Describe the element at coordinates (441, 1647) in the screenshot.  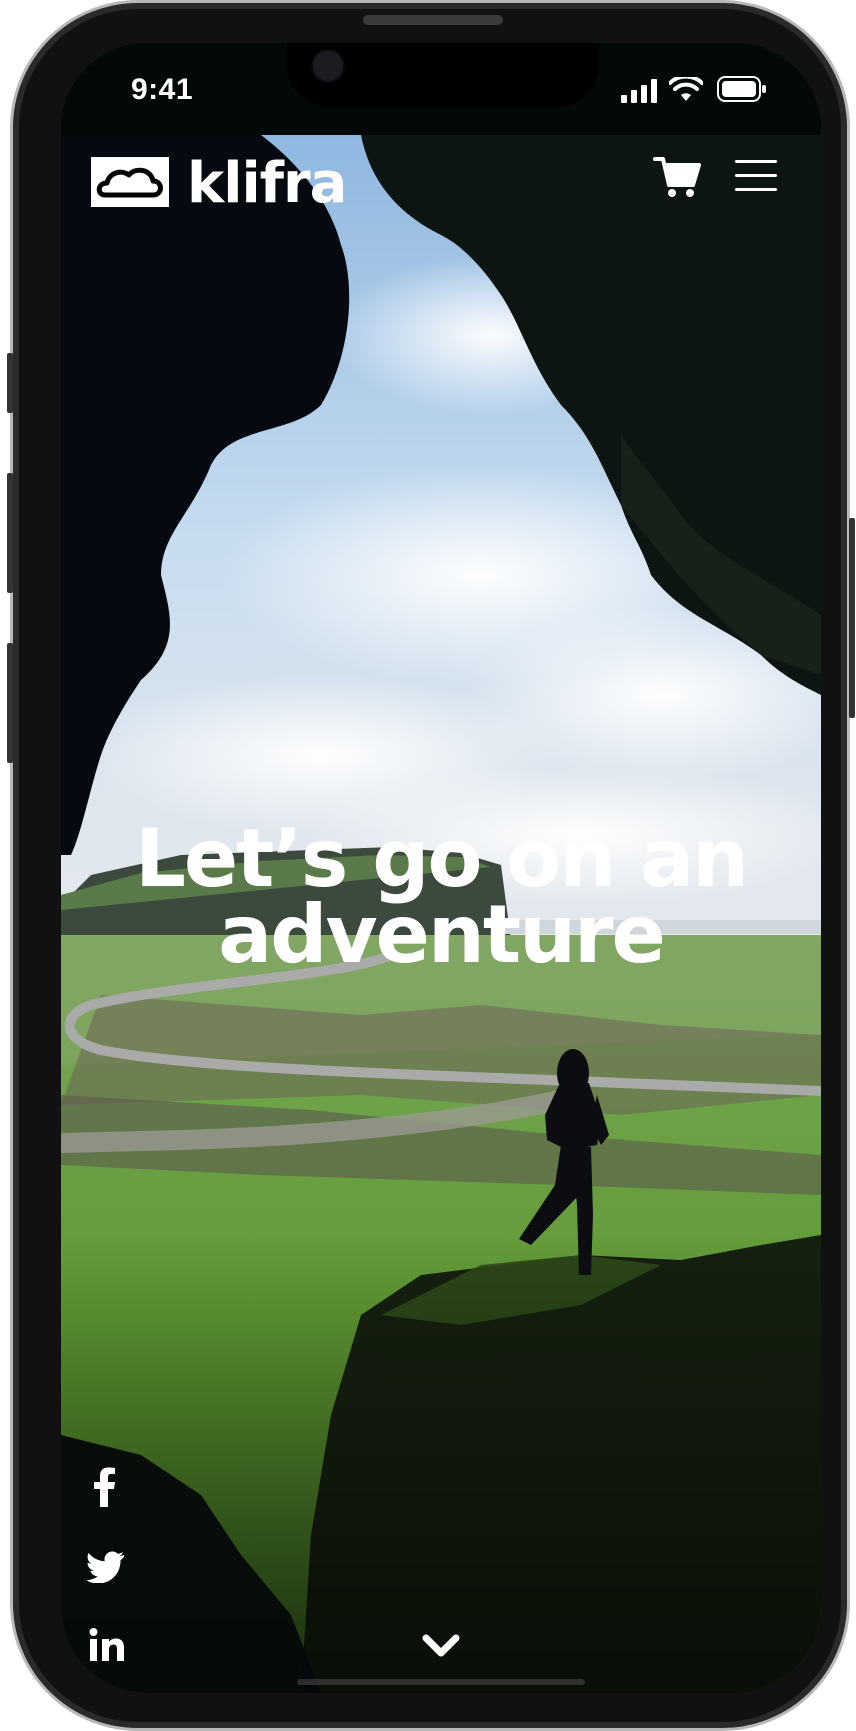
I see `chevron-down-icon` at that location.